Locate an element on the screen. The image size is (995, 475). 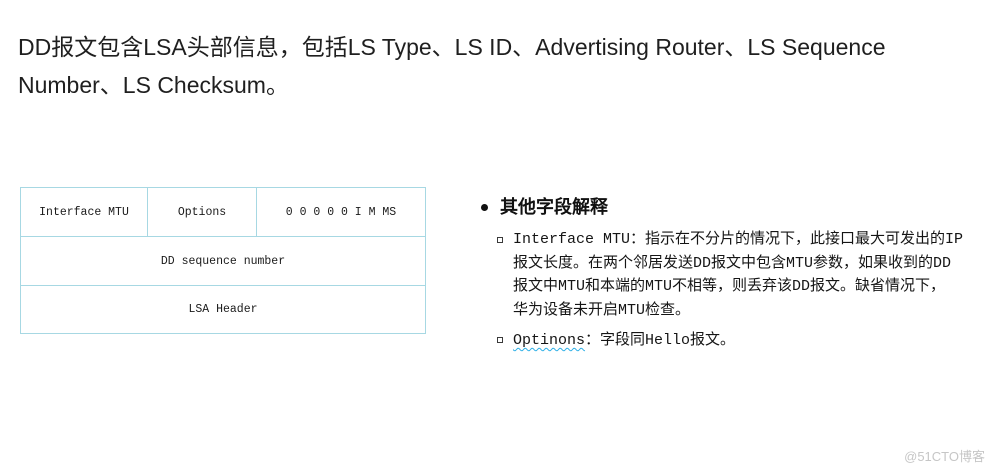
table-row: LSA Header is located at coordinates (223, 309).